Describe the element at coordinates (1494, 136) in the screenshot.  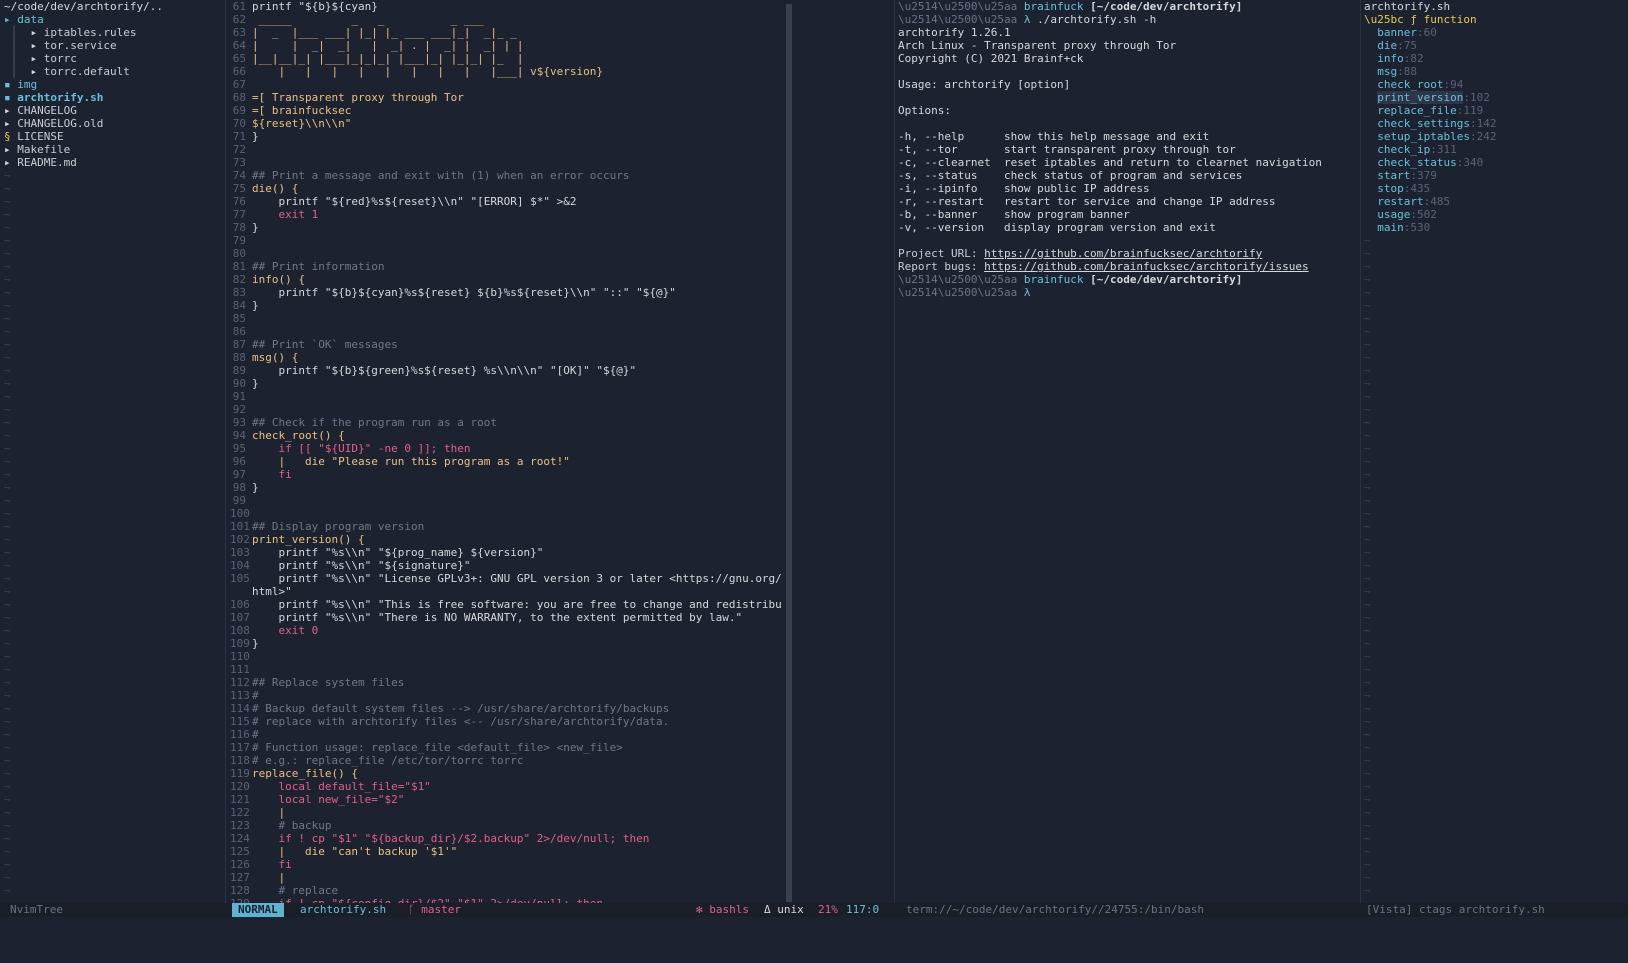
I see `vista-symbol: setup_iptables:242` at that location.